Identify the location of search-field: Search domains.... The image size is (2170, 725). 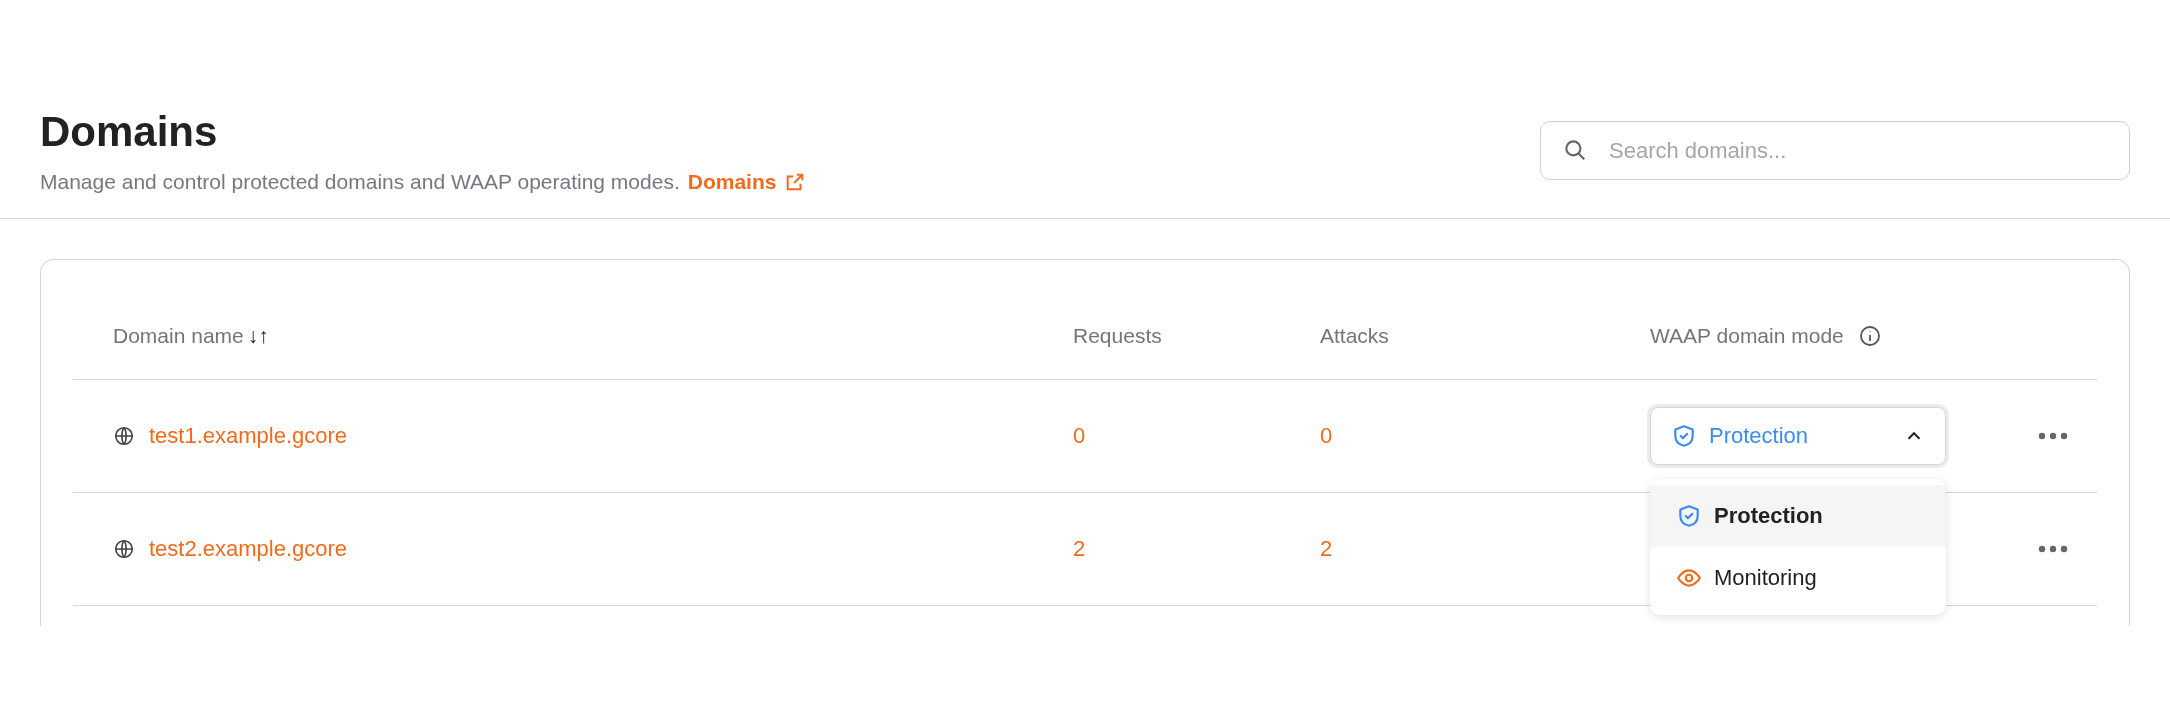
(1835, 150).